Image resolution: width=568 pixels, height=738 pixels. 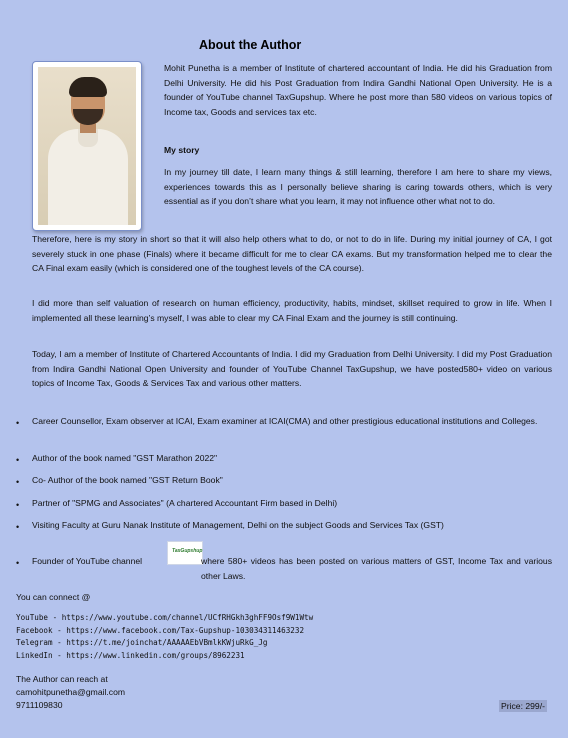 I want to click on reach-heading: The Author can reach at, so click(x=62, y=679).